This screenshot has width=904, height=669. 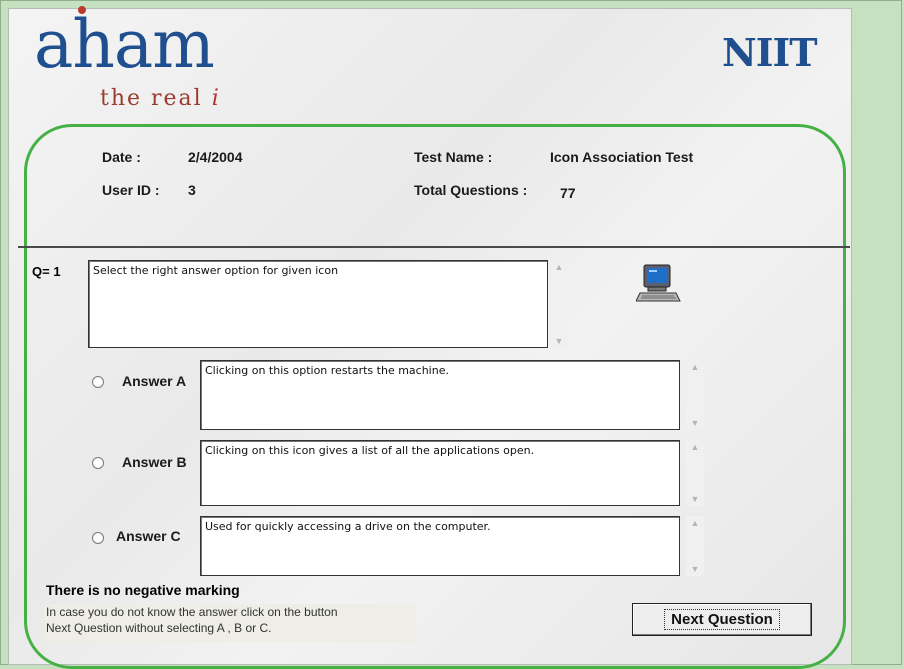 What do you see at coordinates (695, 546) in the screenshot?
I see `answer-c-scrollbar: ▲ ▼` at bounding box center [695, 546].